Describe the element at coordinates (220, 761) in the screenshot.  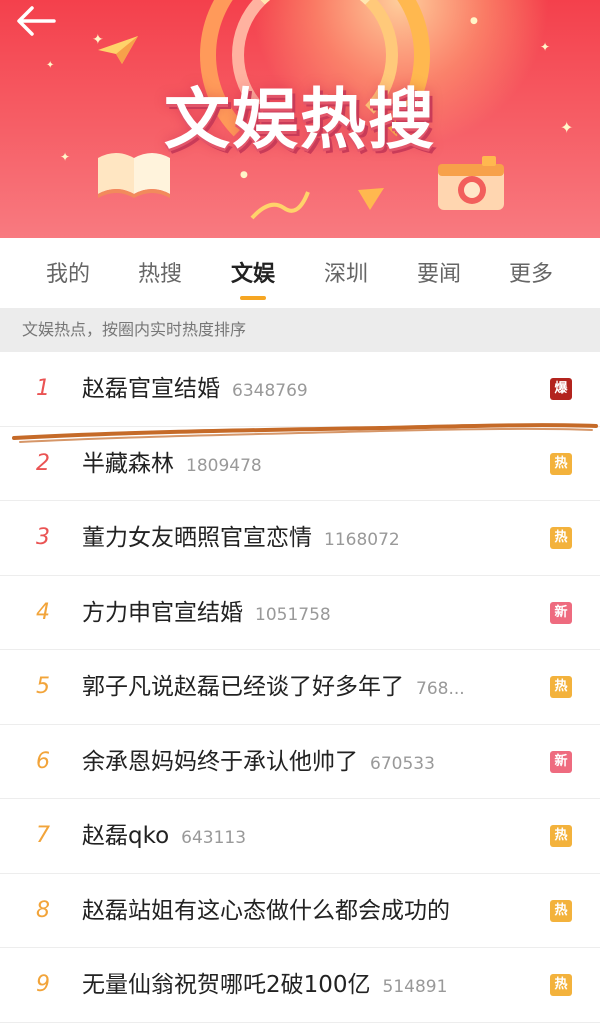
I see `topic-text: 余承恩妈妈终于承认他帅了` at that location.